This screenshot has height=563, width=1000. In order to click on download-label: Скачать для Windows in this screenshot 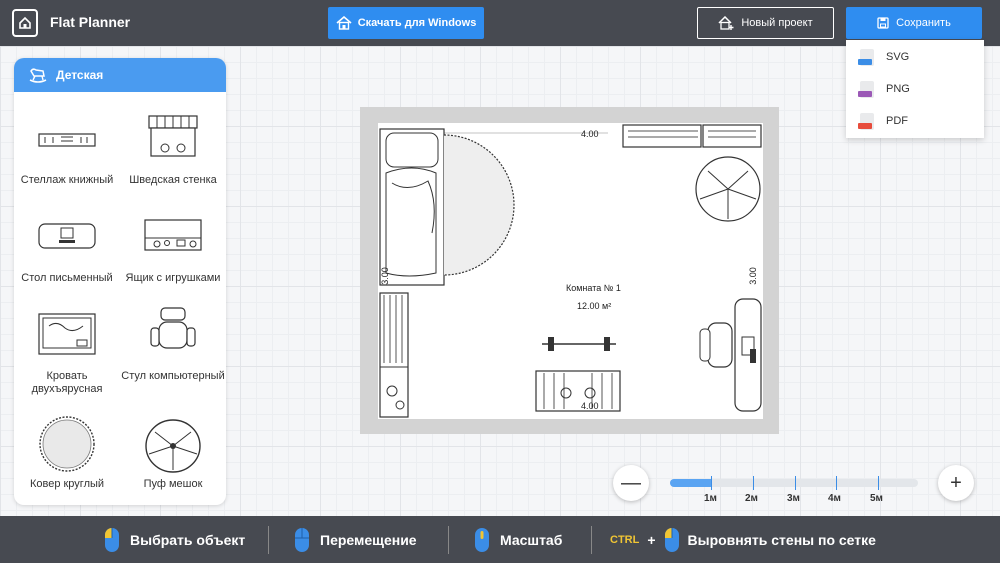, I will do `click(417, 23)`.